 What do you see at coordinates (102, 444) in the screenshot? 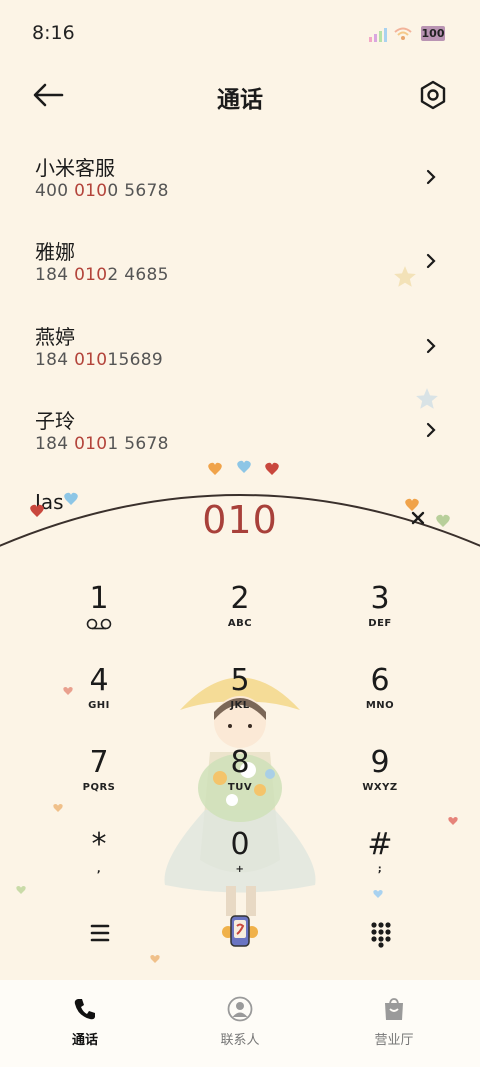
I see `contact-number: 184 0101 5678` at bounding box center [102, 444].